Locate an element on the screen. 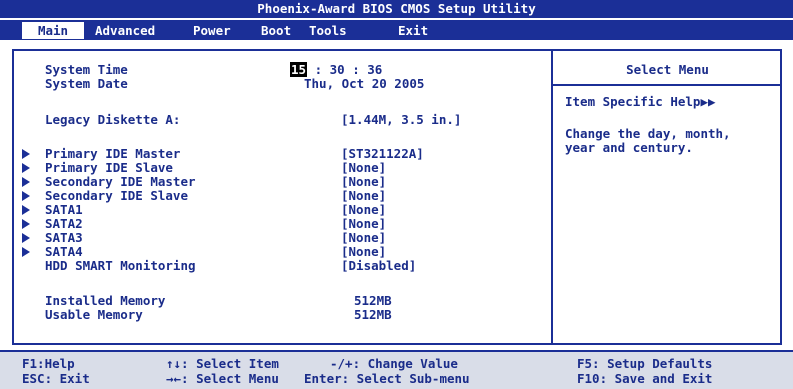 This screenshot has height=389, width=793. select-item-hint: ↑↓: Select Item is located at coordinates (222, 363).